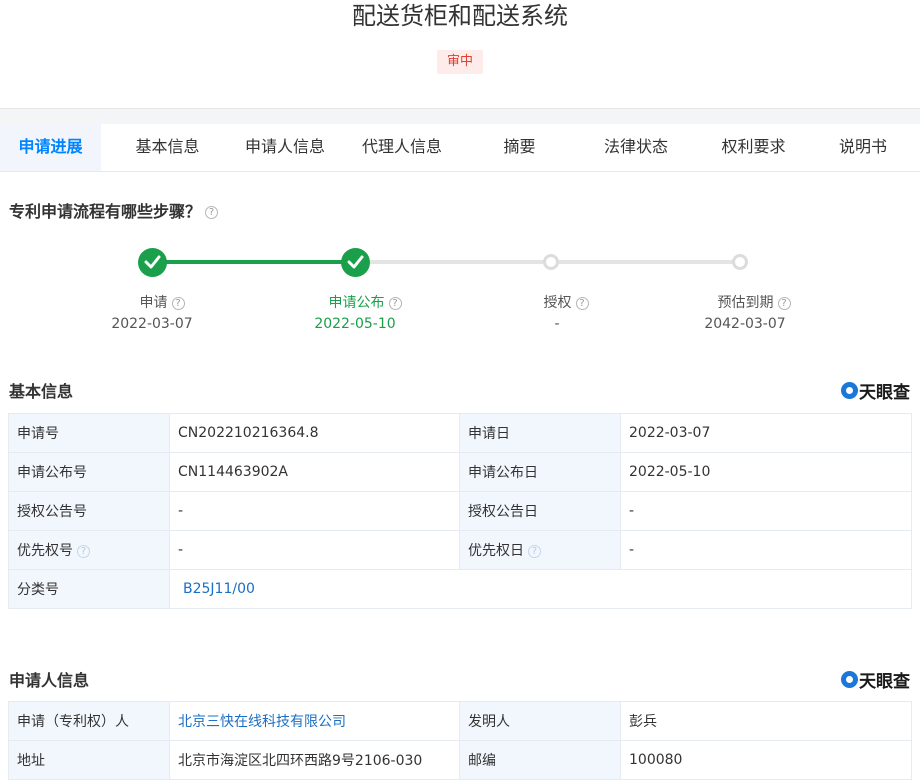 This screenshot has height=782, width=920. I want to click on tab-basic-info: 基本信息, so click(167, 147).